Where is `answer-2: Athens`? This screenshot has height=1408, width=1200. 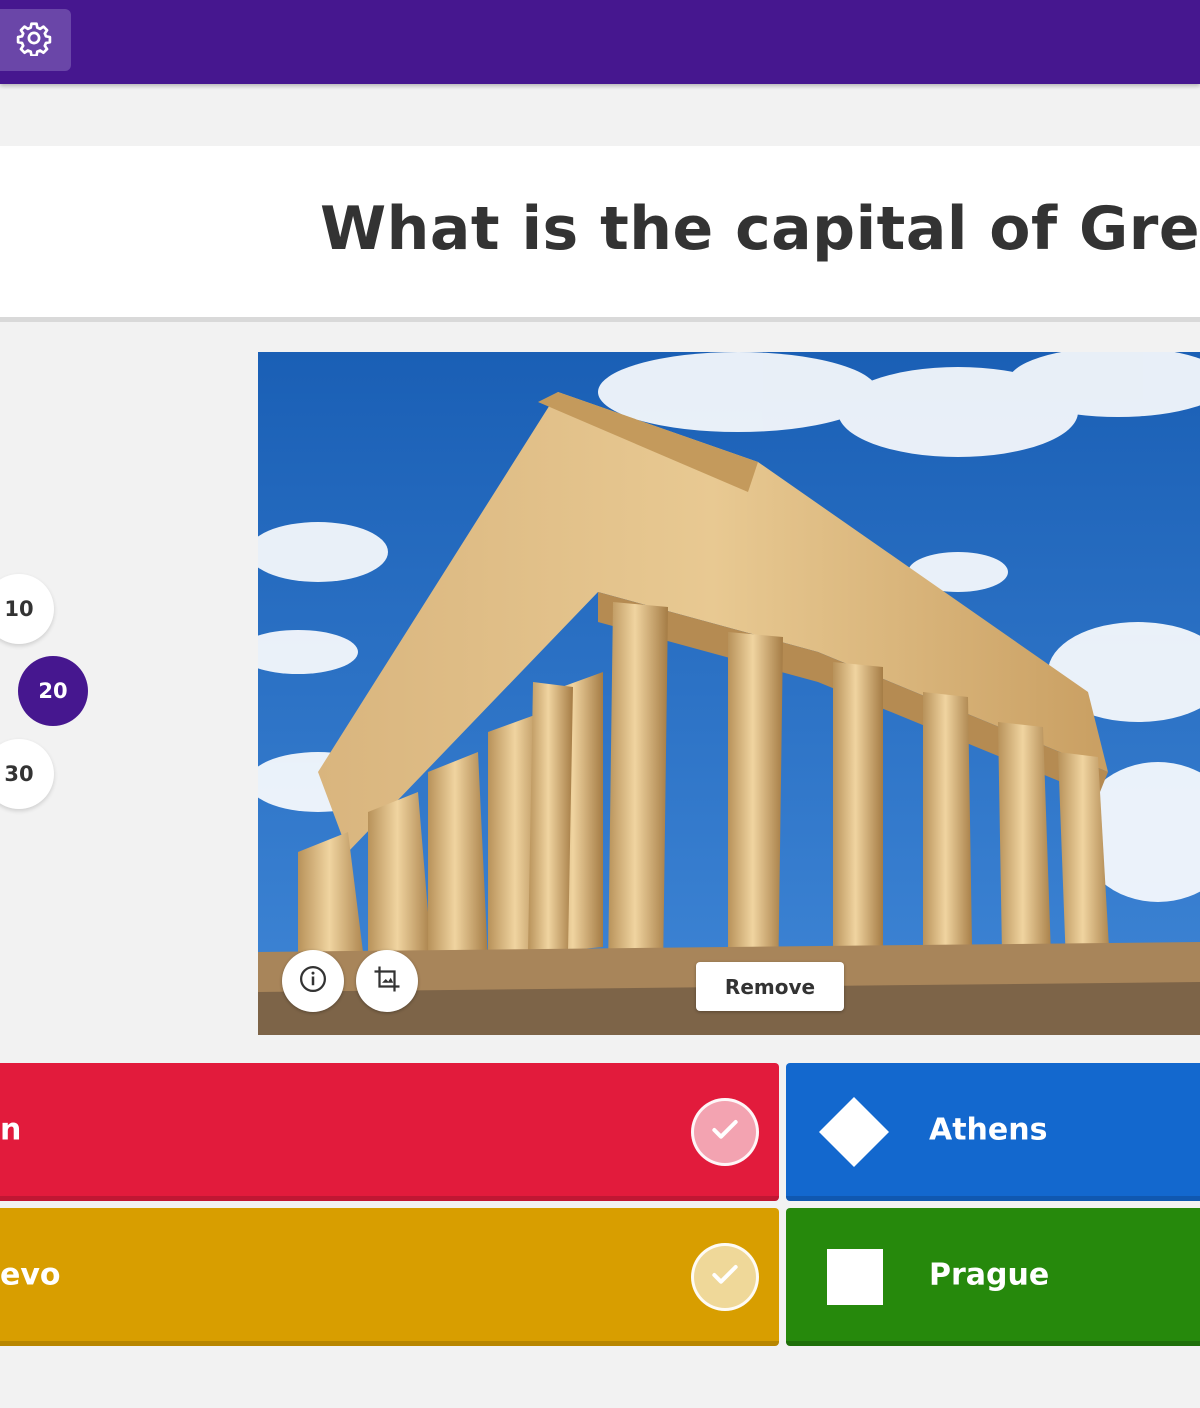 answer-2: Athens is located at coordinates (993, 1132).